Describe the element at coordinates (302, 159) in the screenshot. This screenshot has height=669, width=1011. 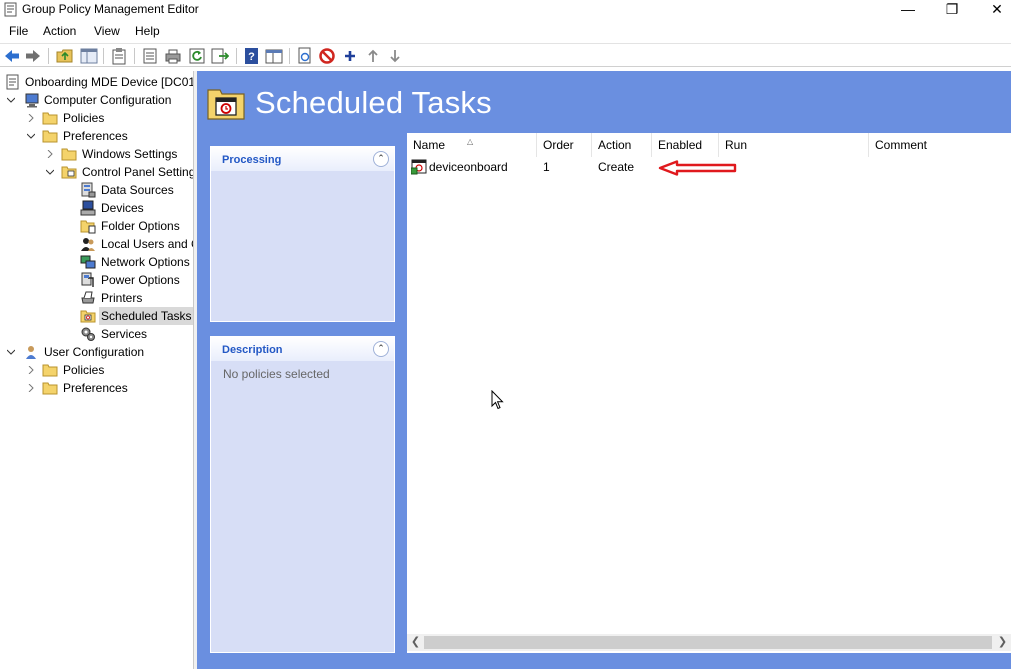
I see `processing-panel-header: Processing ⌃` at that location.